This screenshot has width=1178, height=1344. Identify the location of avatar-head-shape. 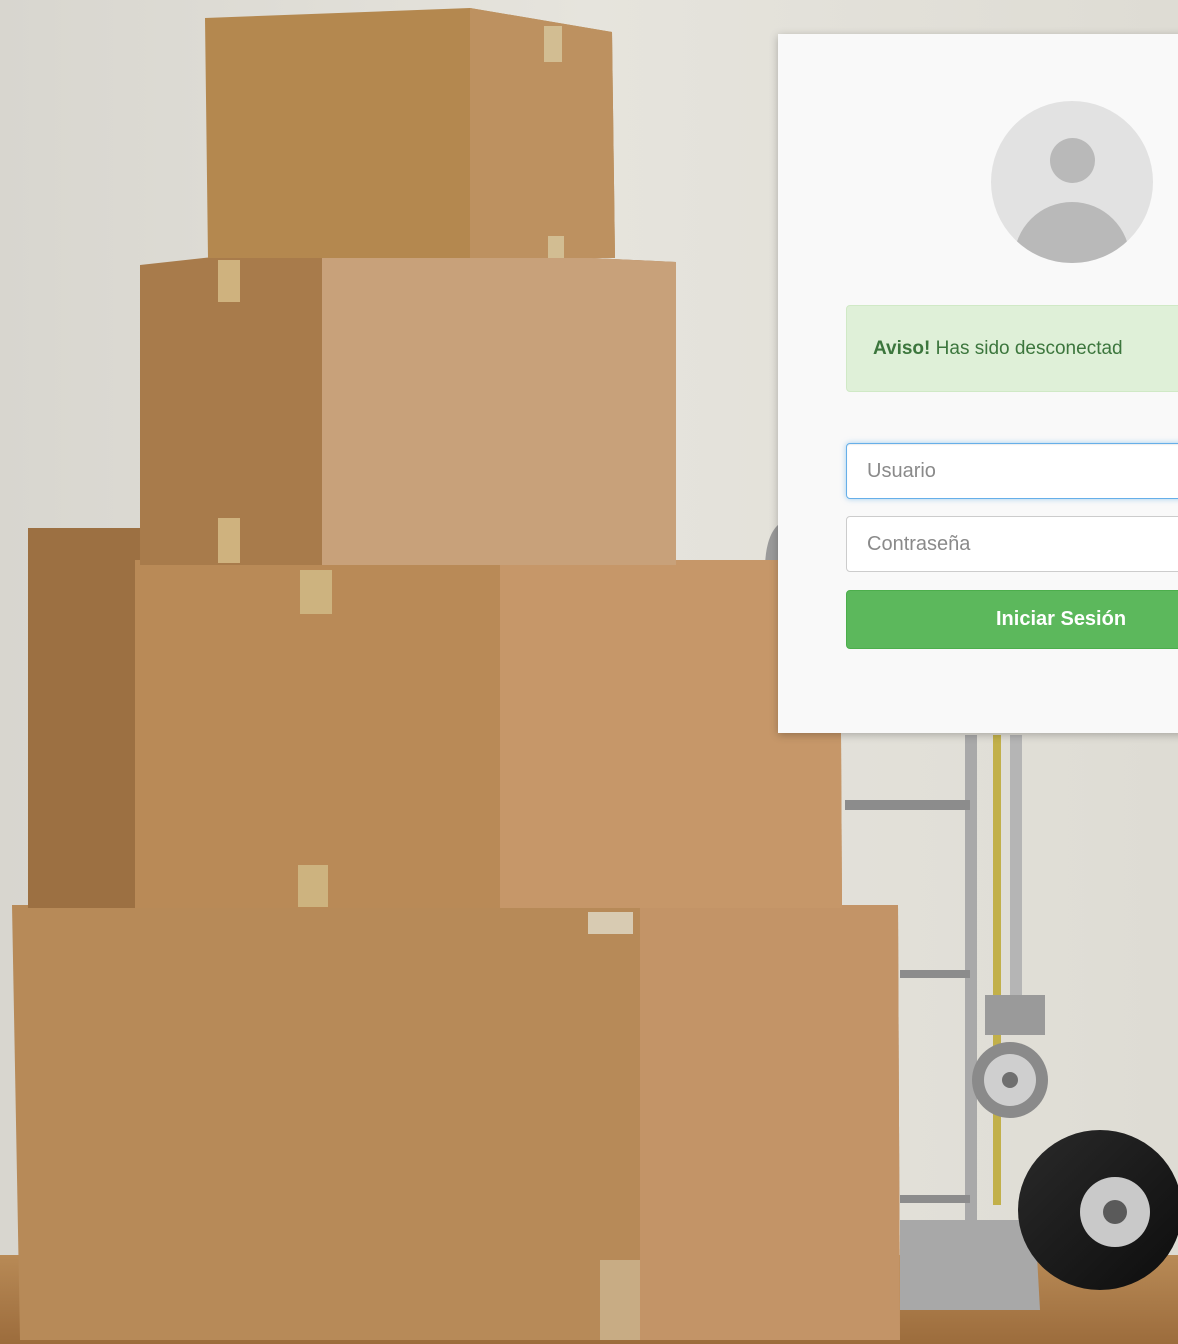
(1072, 160).